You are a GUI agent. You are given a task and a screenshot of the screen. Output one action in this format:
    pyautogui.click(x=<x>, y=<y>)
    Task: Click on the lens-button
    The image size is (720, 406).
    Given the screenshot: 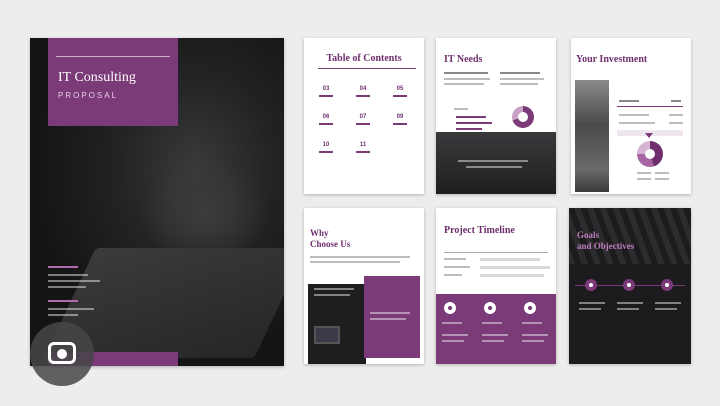 What is the action you would take?
    pyautogui.click(x=62, y=354)
    